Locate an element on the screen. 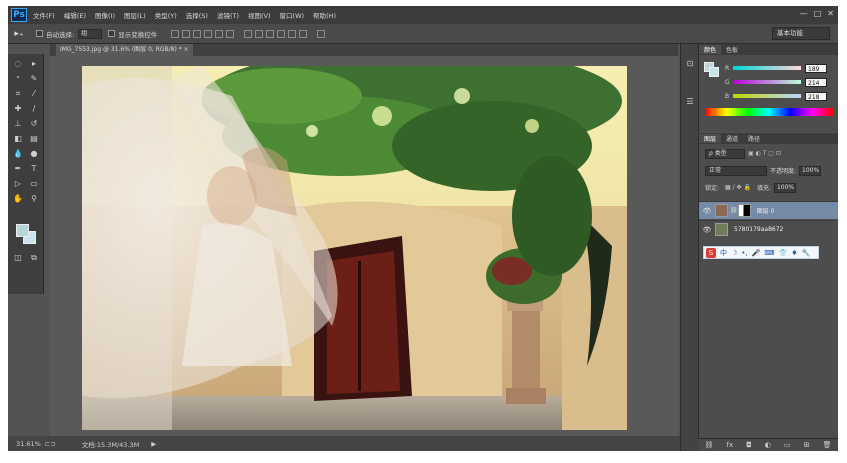 The width and height of the screenshot is (847, 463). align-vcenter-icon is located at coordinates (186, 33).